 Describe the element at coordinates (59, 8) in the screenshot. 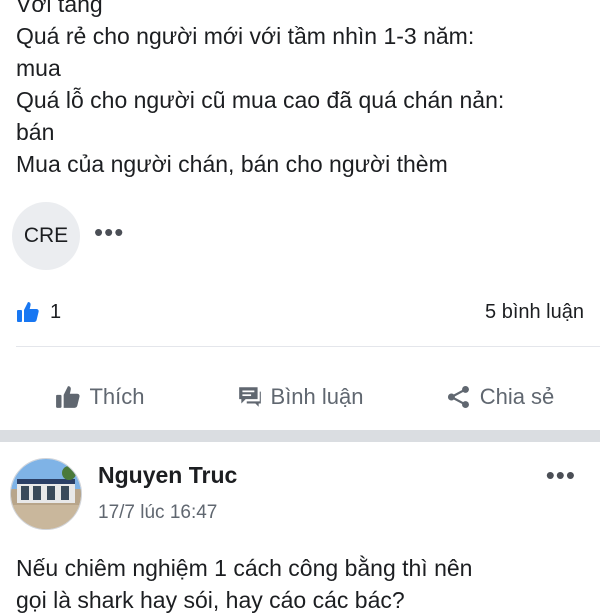

I see `post-text-line: Với tầng` at that location.